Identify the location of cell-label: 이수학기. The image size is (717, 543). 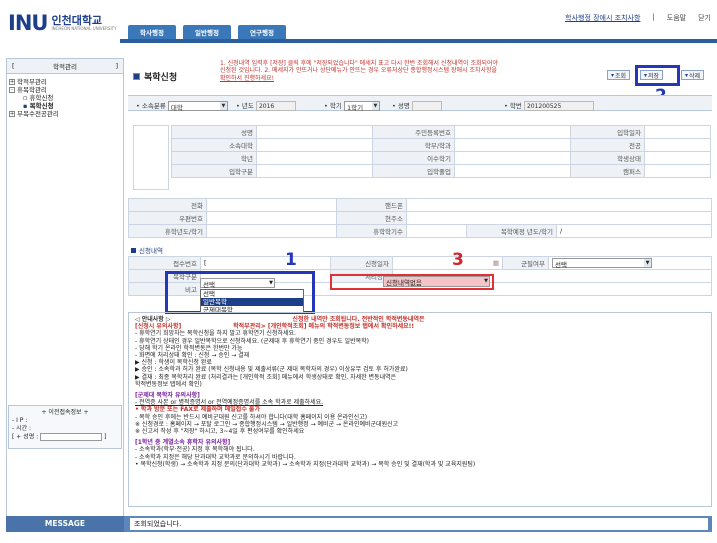
(413, 158).